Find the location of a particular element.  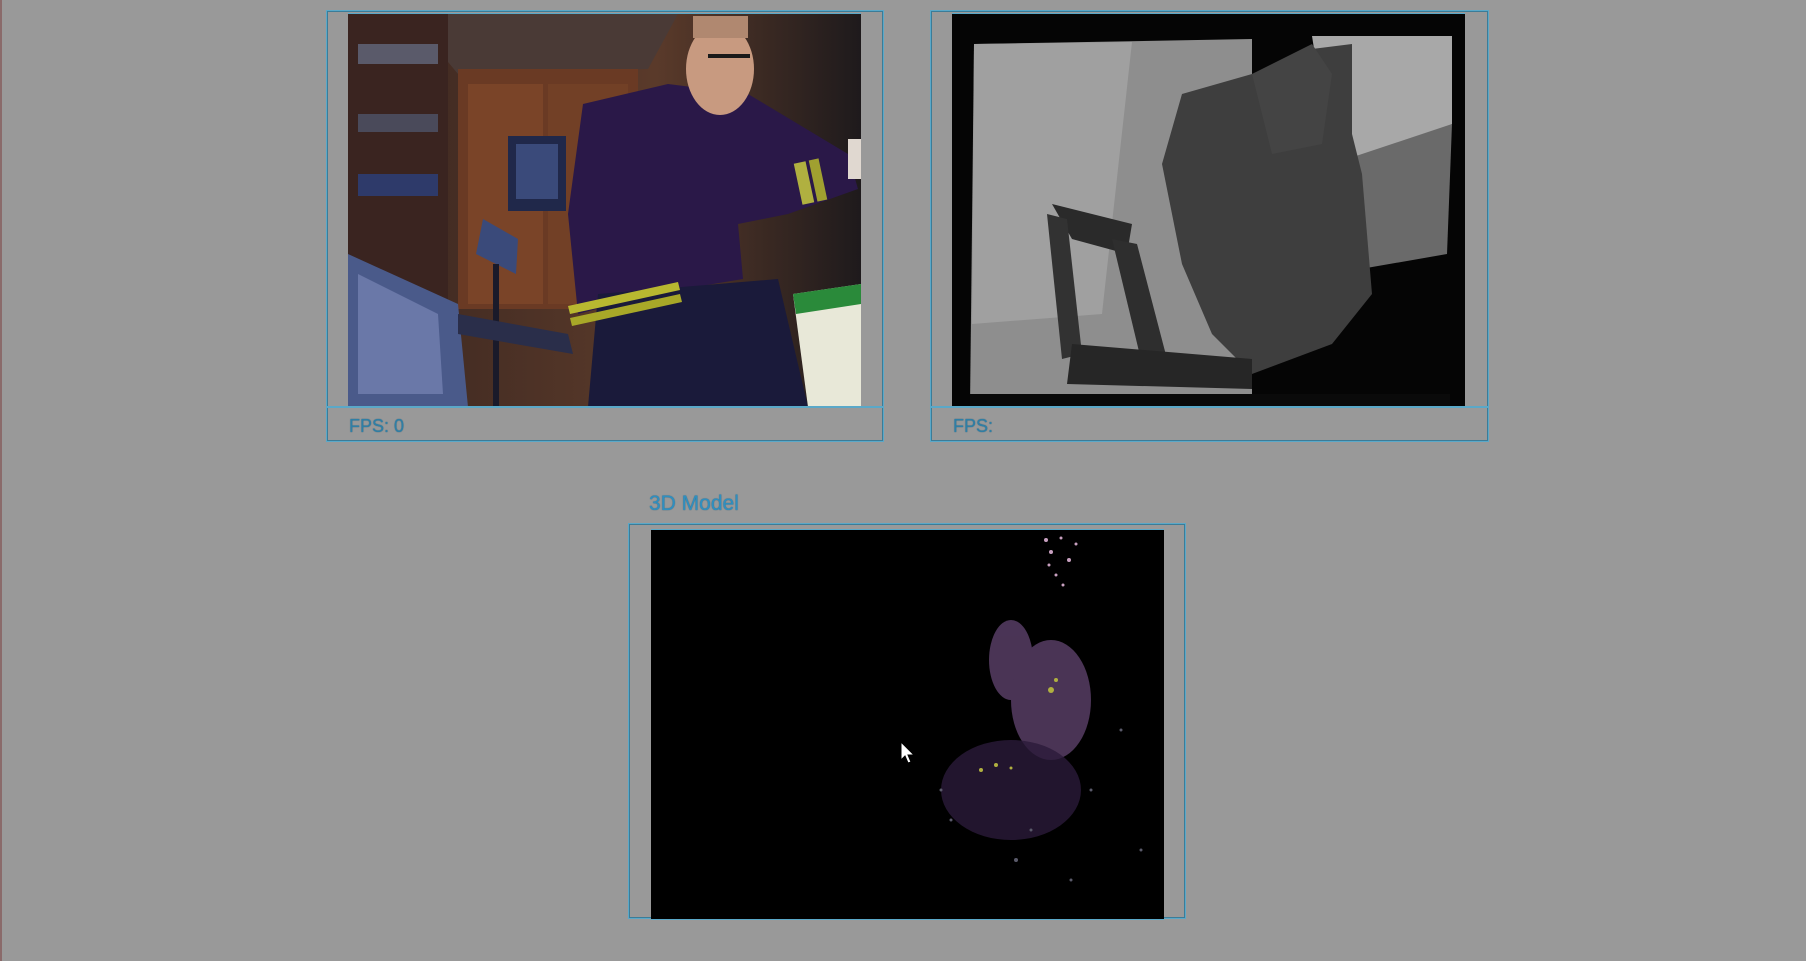

mouse-pointer-icon is located at coordinates (908, 752).